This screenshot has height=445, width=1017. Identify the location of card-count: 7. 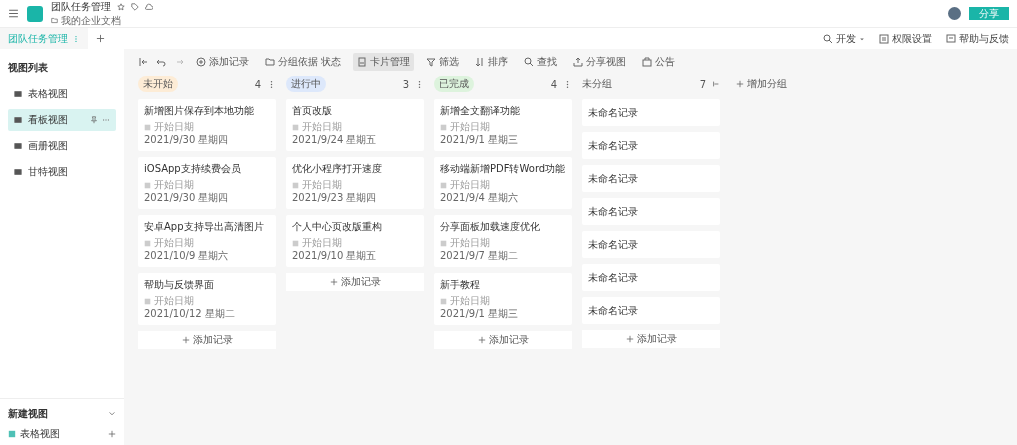
(702, 84).